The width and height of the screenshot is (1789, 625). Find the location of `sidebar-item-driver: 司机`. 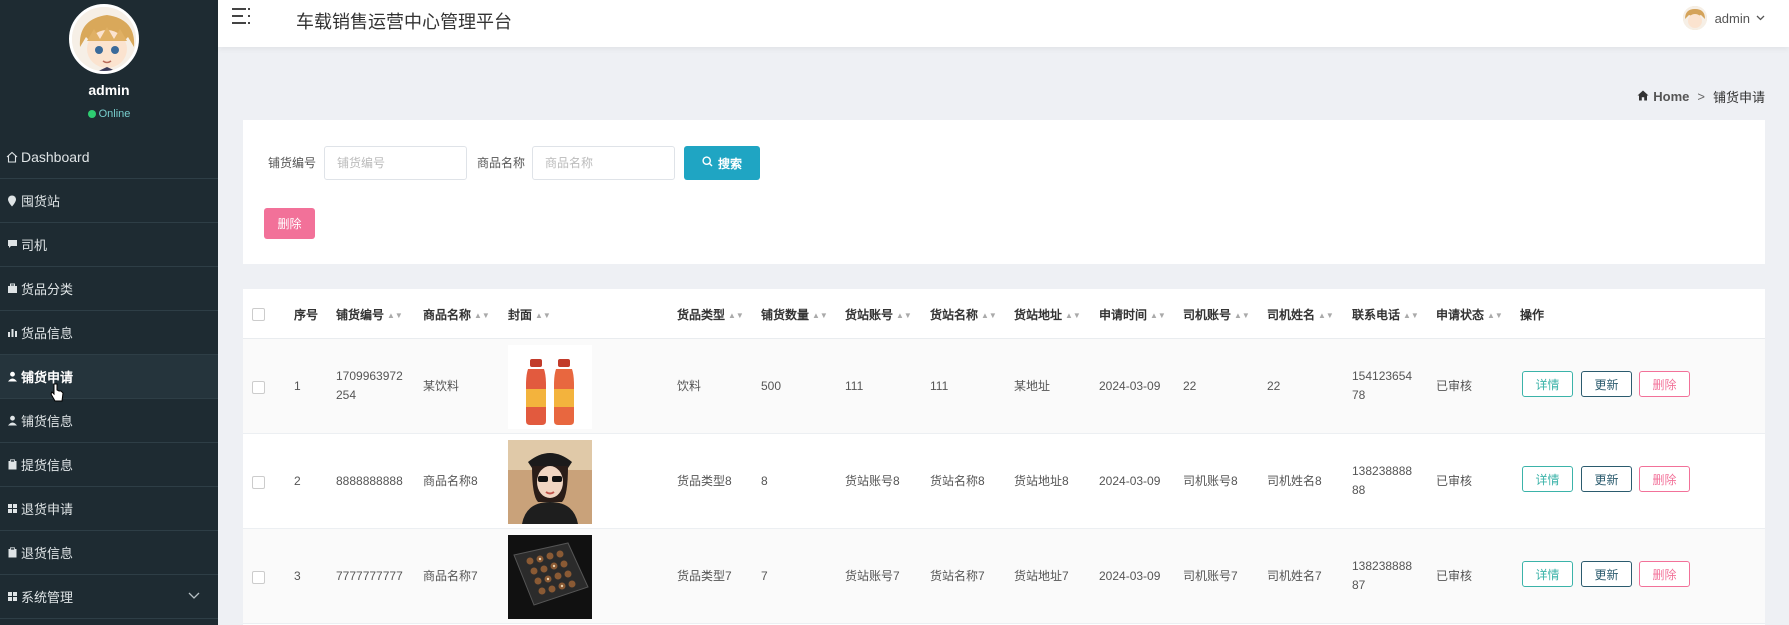

sidebar-item-driver: 司机 is located at coordinates (109, 245).